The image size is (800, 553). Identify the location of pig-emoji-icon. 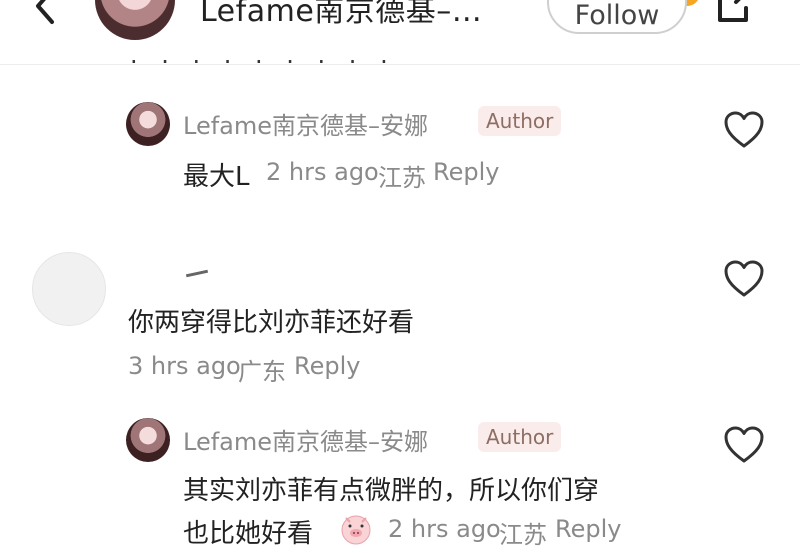
(356, 530).